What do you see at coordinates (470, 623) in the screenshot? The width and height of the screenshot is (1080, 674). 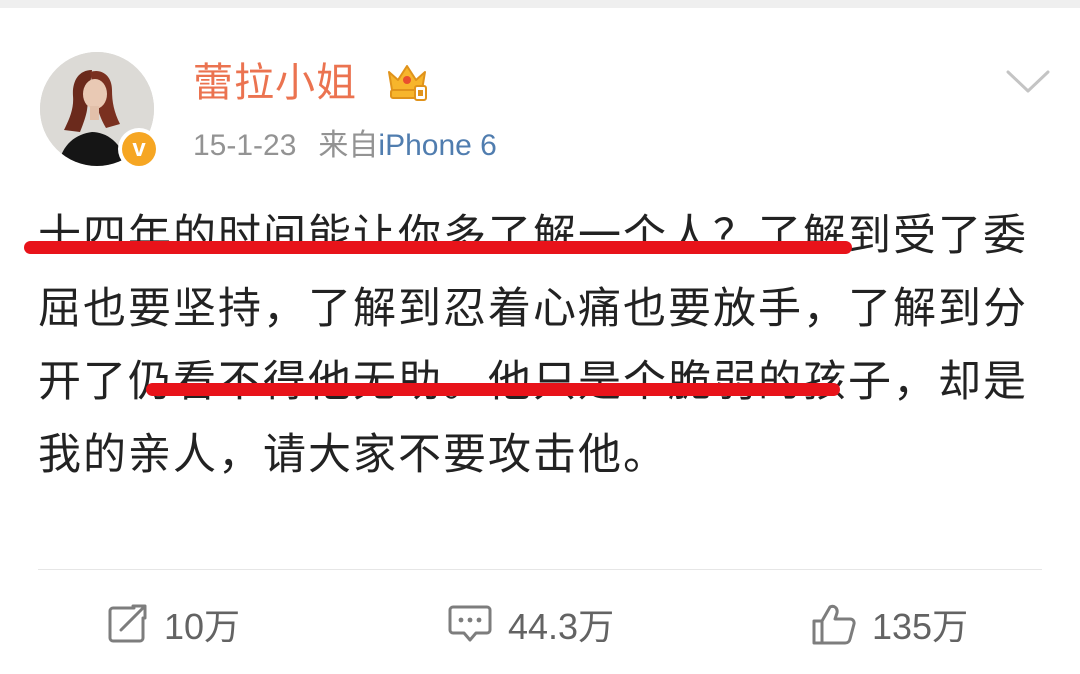 I see `comment-icon` at bounding box center [470, 623].